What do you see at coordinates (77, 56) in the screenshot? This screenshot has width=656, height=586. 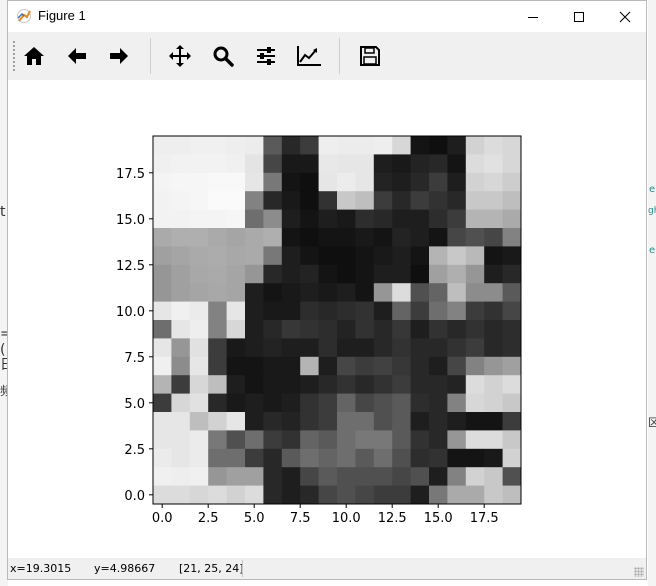 I see `back-button` at bounding box center [77, 56].